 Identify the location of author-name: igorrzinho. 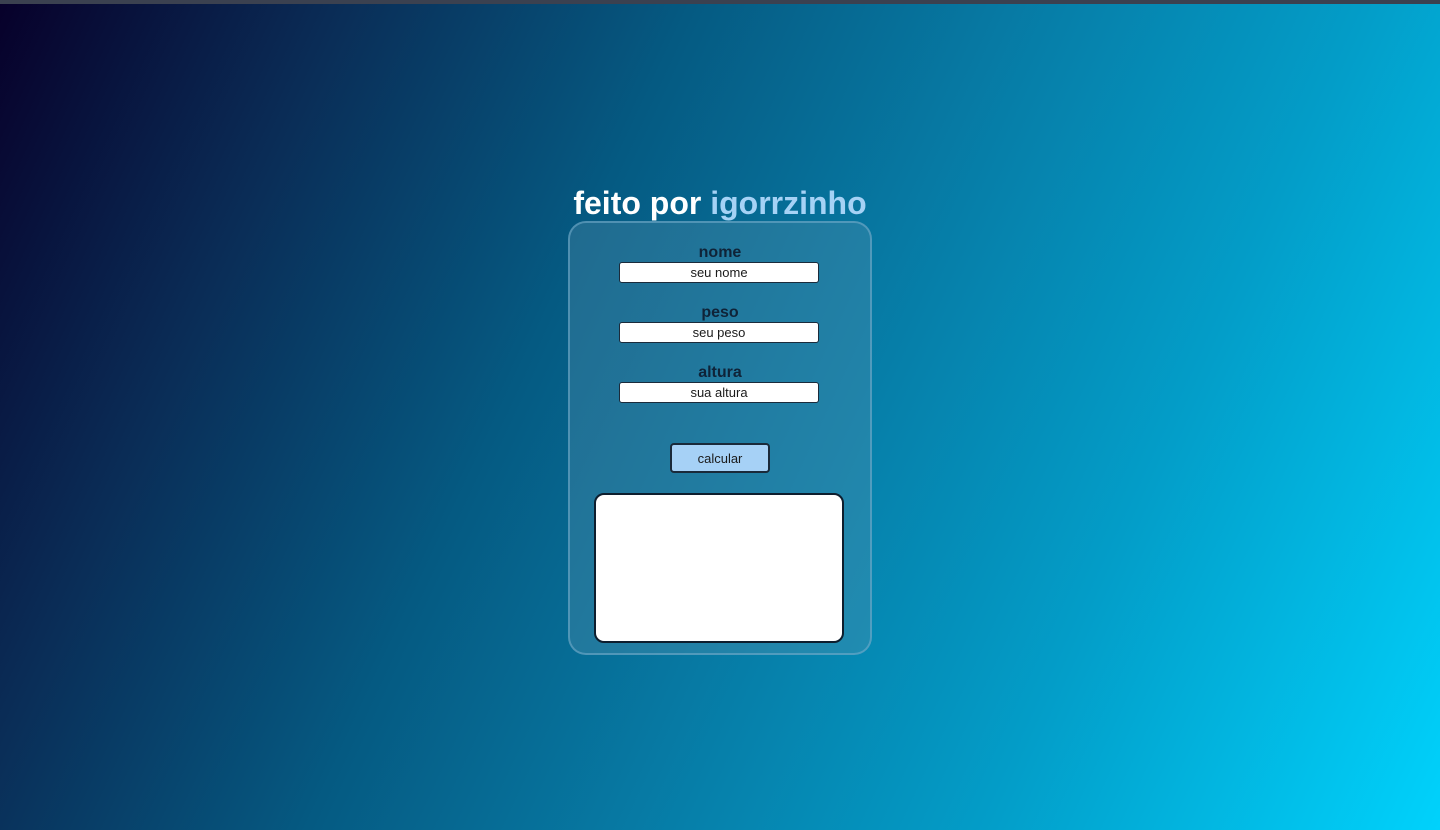
(788, 203).